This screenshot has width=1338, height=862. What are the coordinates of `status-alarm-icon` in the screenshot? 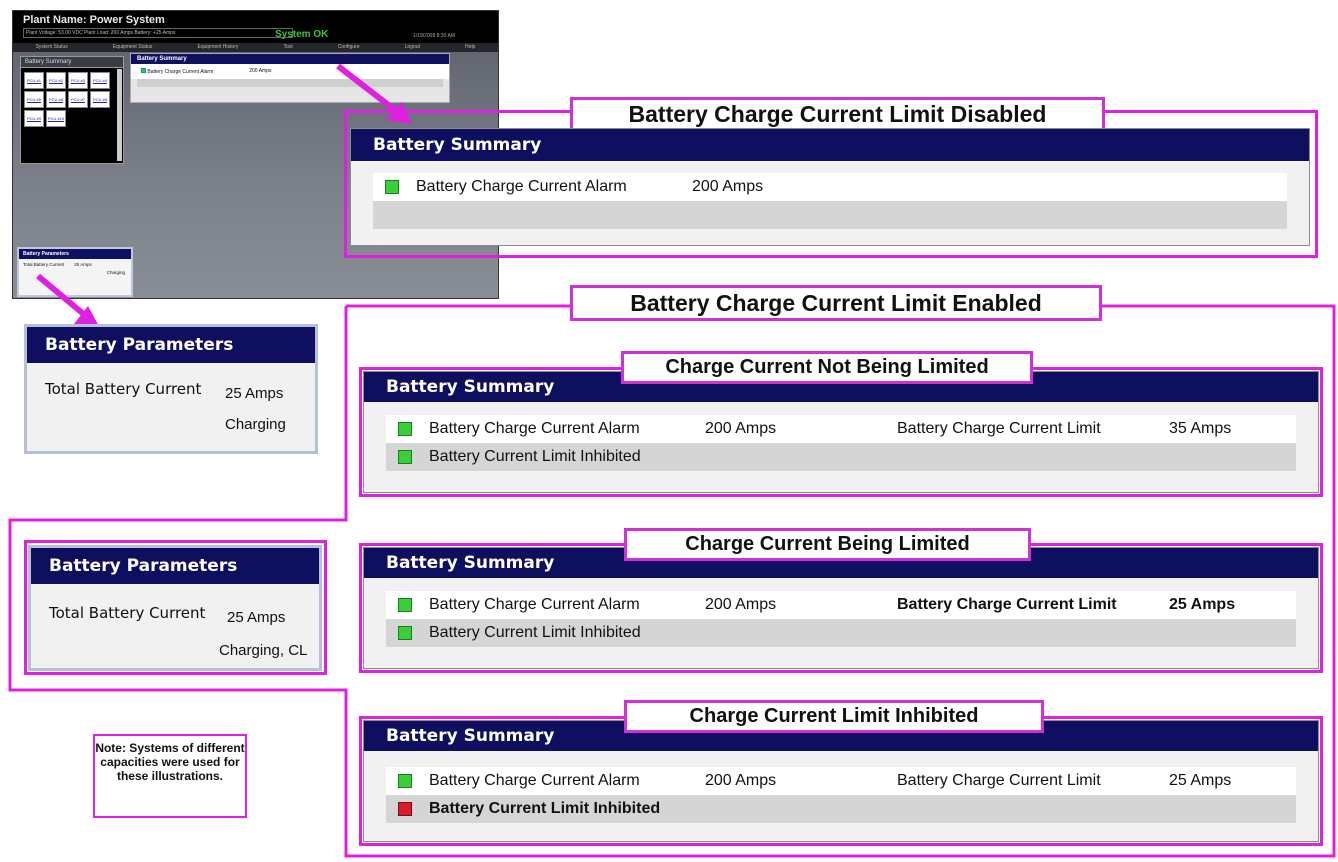 It's located at (405, 809).